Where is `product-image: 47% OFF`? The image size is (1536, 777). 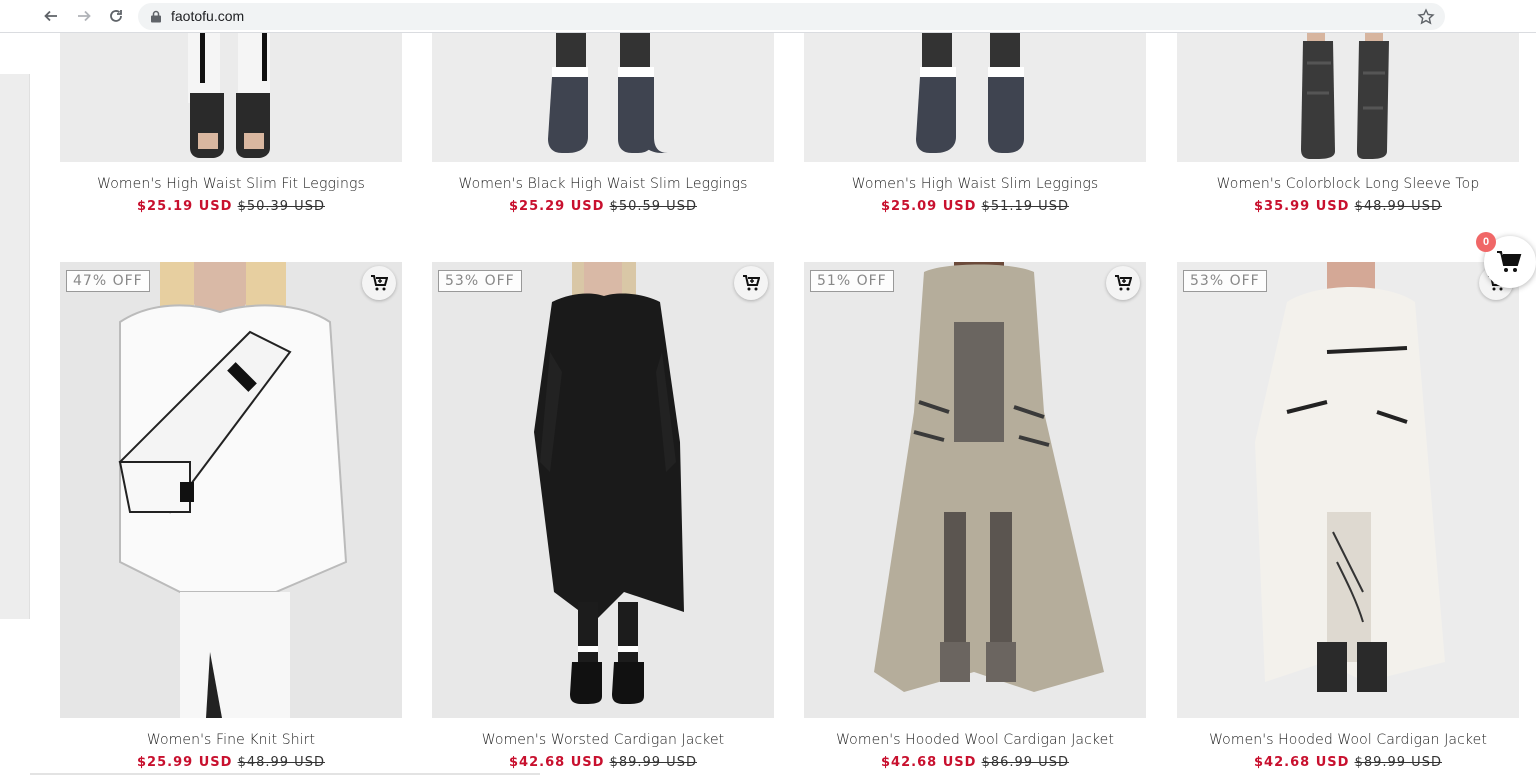 product-image: 47% OFF is located at coordinates (231, 490).